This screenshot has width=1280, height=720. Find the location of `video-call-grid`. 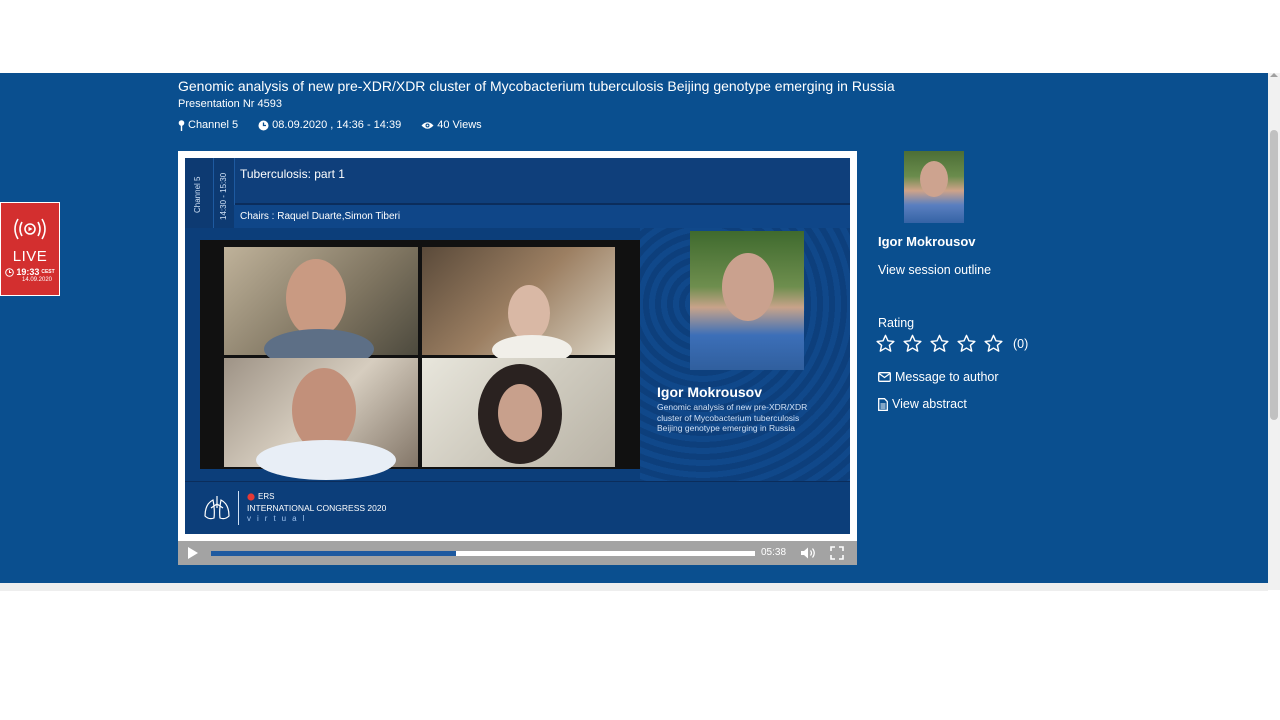

video-call-grid is located at coordinates (420, 360).